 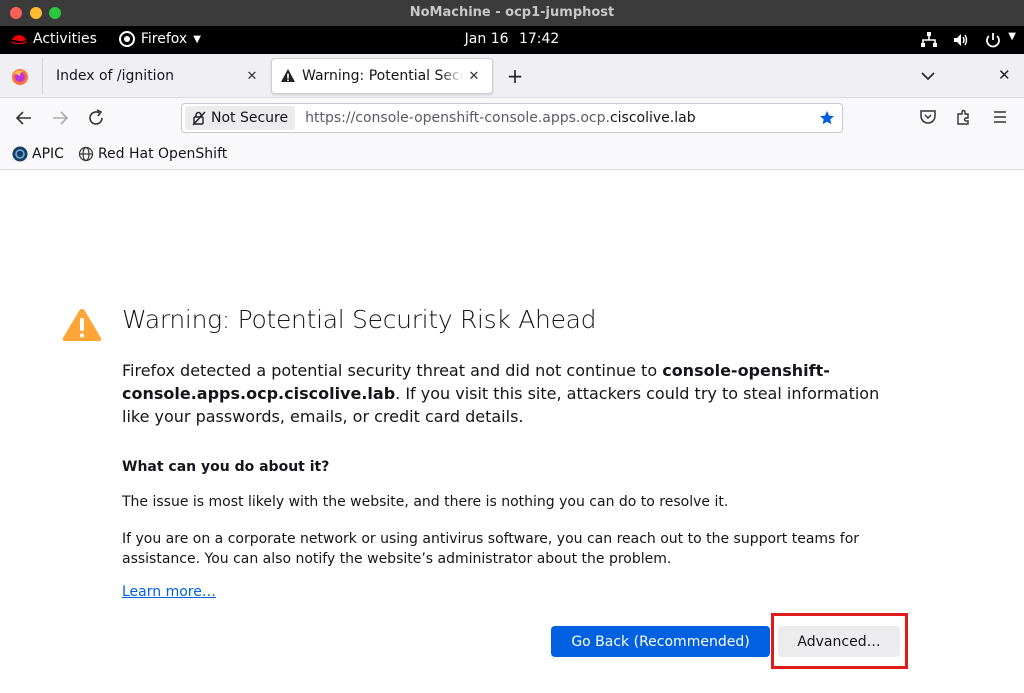 What do you see at coordinates (24, 118) in the screenshot?
I see `back-arrow-icon` at bounding box center [24, 118].